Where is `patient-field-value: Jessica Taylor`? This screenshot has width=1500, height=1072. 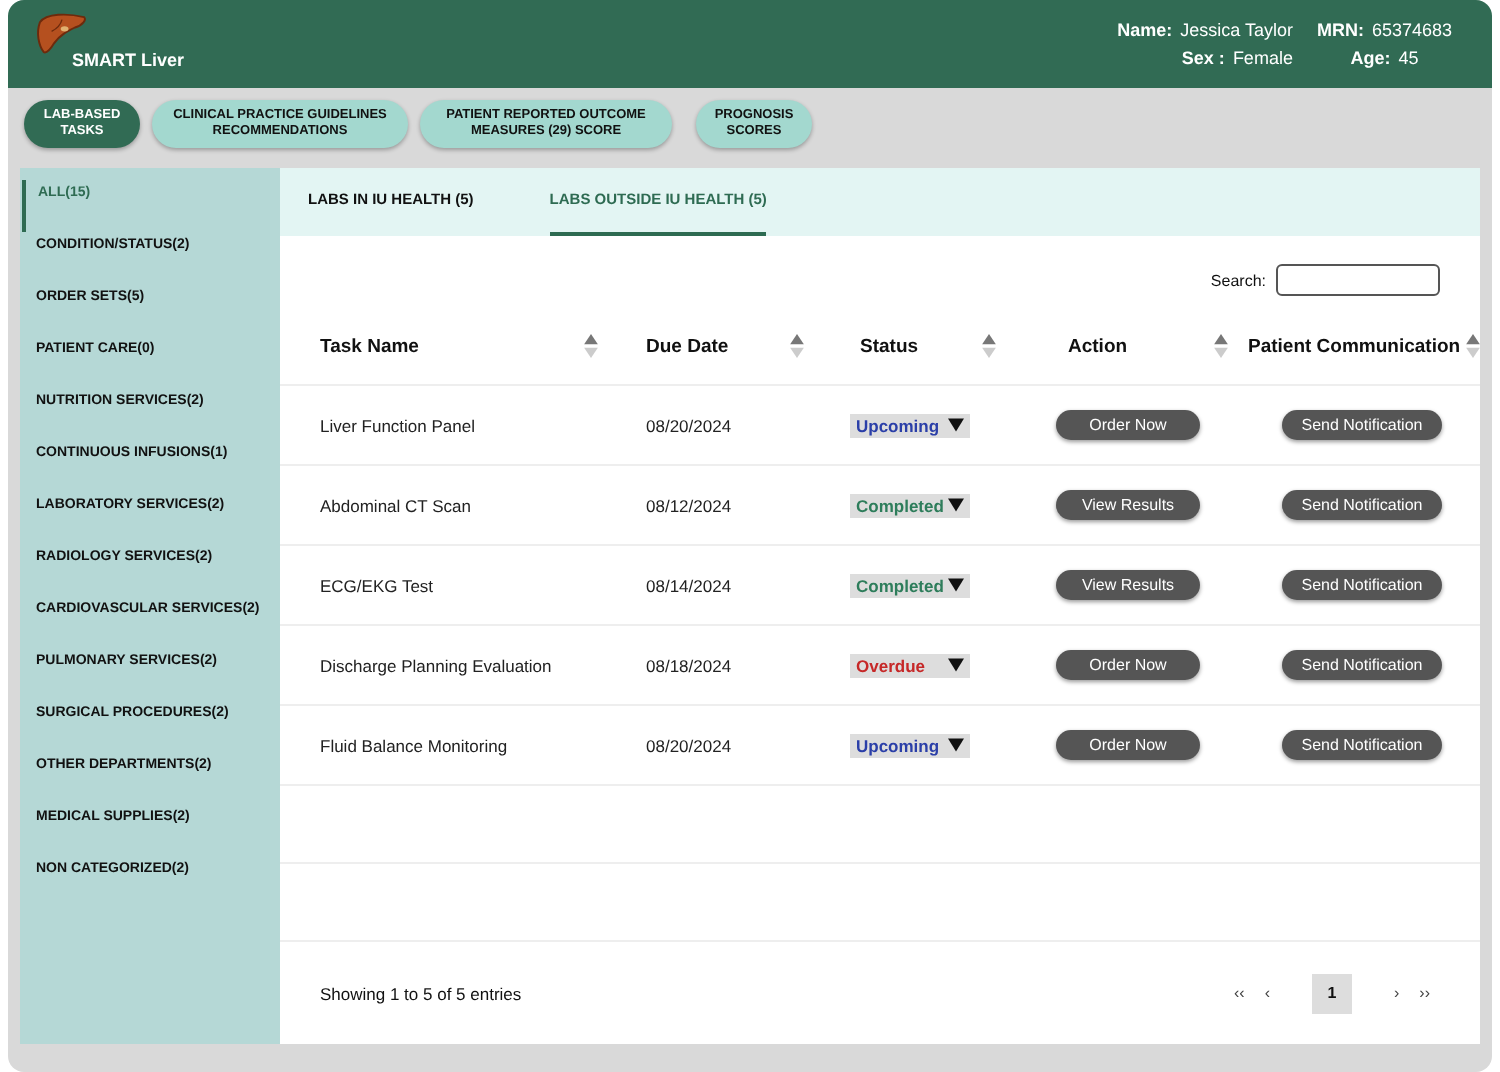
patient-field-value: Jessica Taylor is located at coordinates (1236, 30).